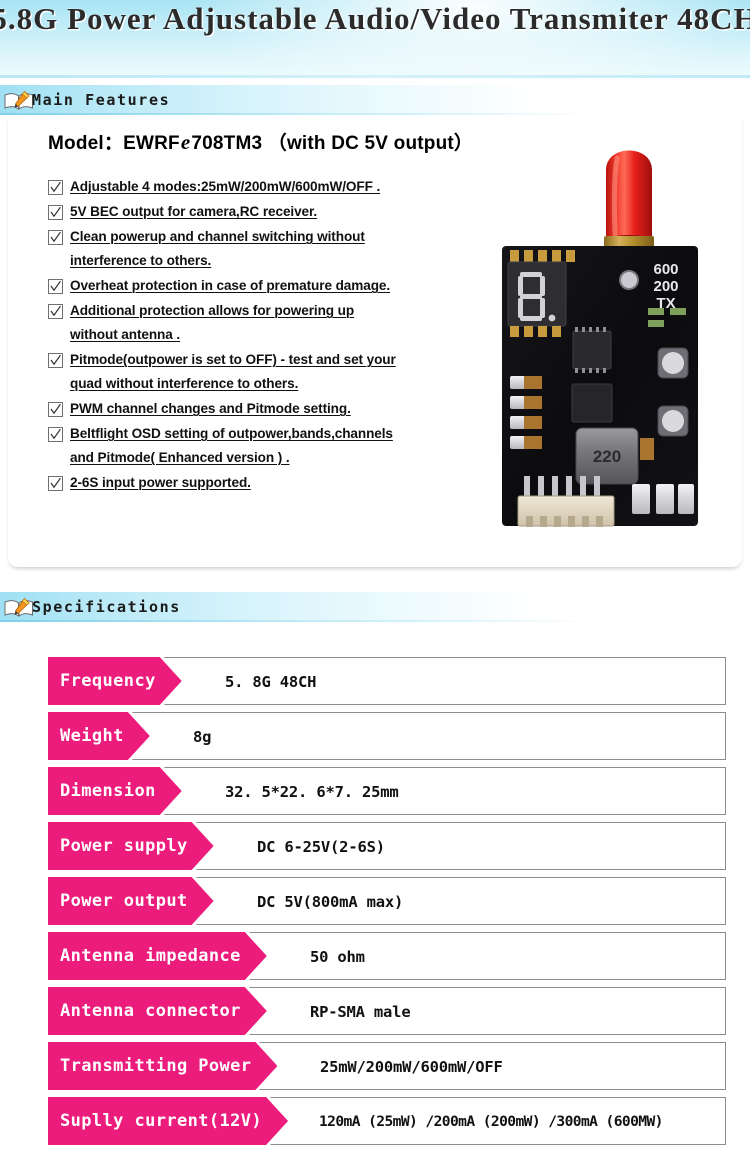 This screenshot has width=750, height=1151. I want to click on spec-value: DC 6-25V(2-6S), so click(321, 847).